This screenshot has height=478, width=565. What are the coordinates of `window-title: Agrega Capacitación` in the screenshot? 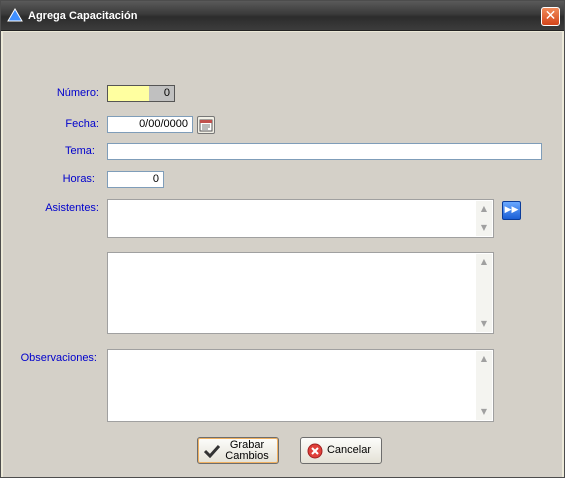 It's located at (83, 16).